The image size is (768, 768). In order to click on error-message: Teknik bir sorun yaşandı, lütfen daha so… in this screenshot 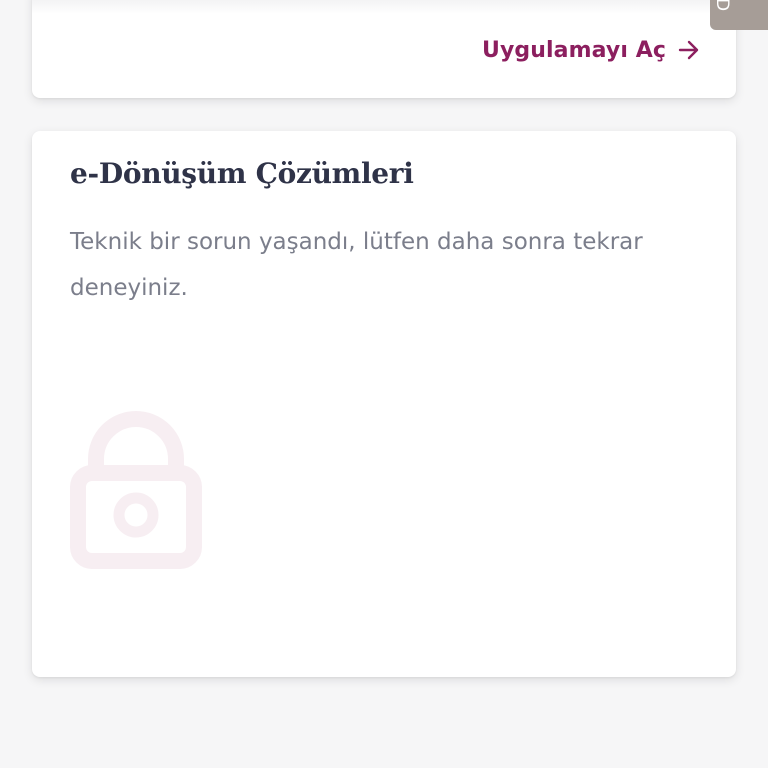, I will do `click(356, 265)`.